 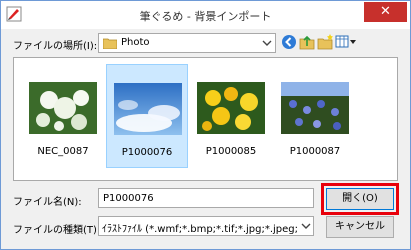 I want to click on filename-input, so click(x=206, y=198).